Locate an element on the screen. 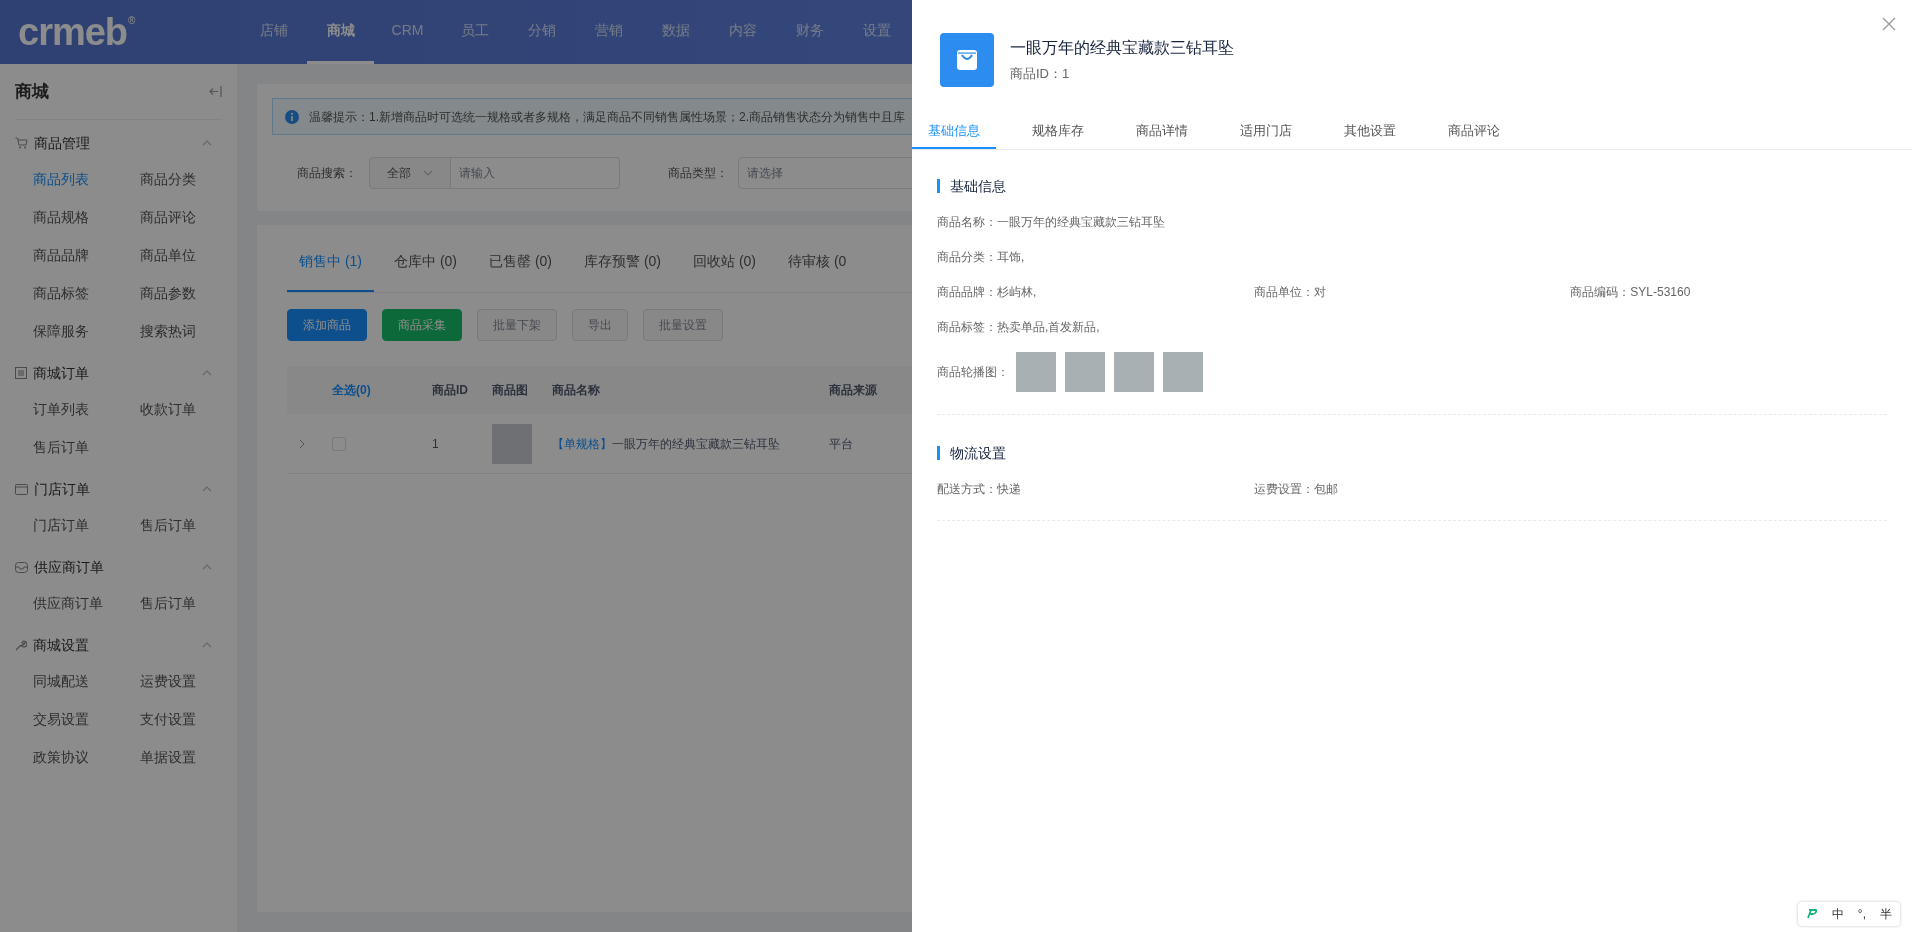 The image size is (1912, 932). select-all-dropdown: 全选(0) is located at coordinates (382, 390).